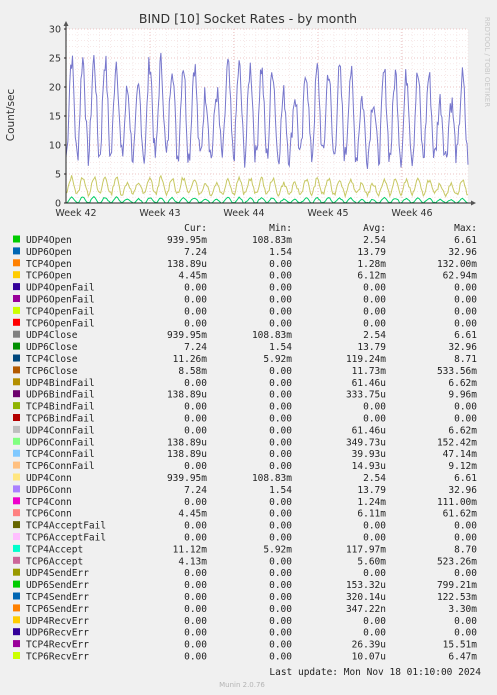  Describe the element at coordinates (66, 23) in the screenshot. I see `y-axis-arrow` at that location.